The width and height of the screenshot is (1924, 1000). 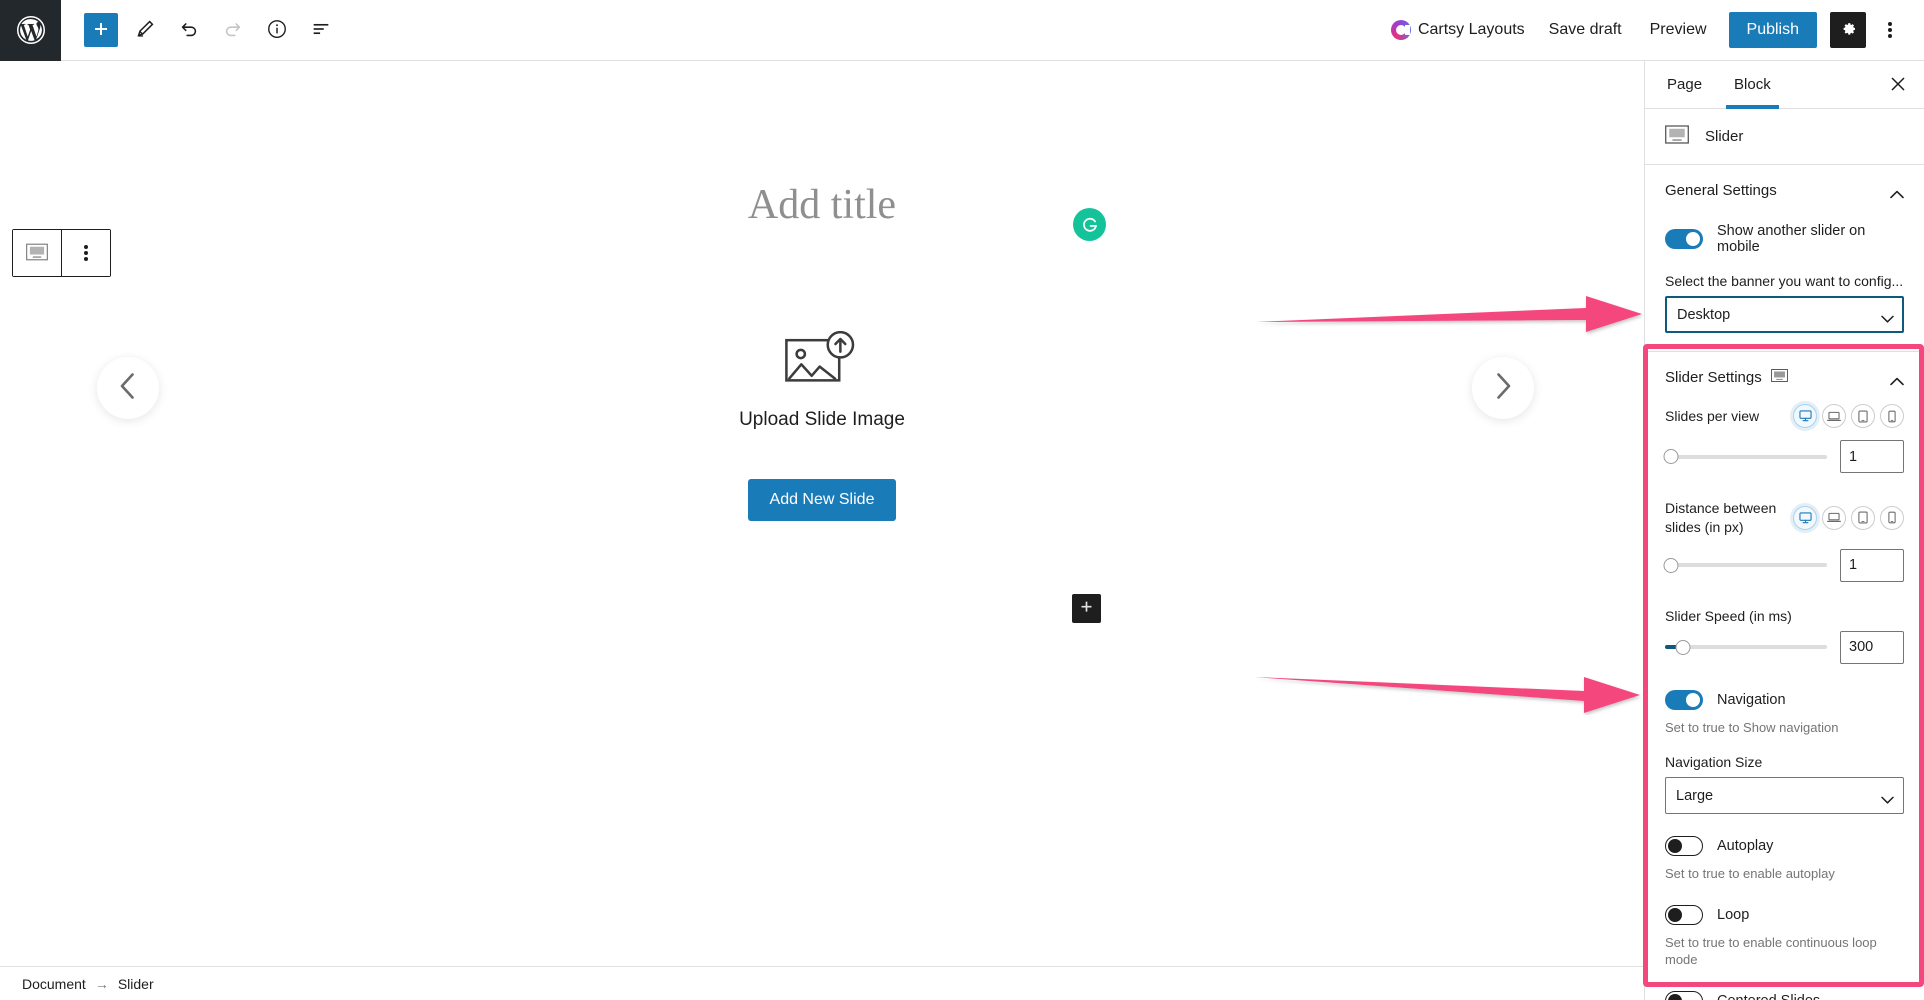 I want to click on show-another-slider-row: Show another slider on mobile, so click(x=1784, y=239).